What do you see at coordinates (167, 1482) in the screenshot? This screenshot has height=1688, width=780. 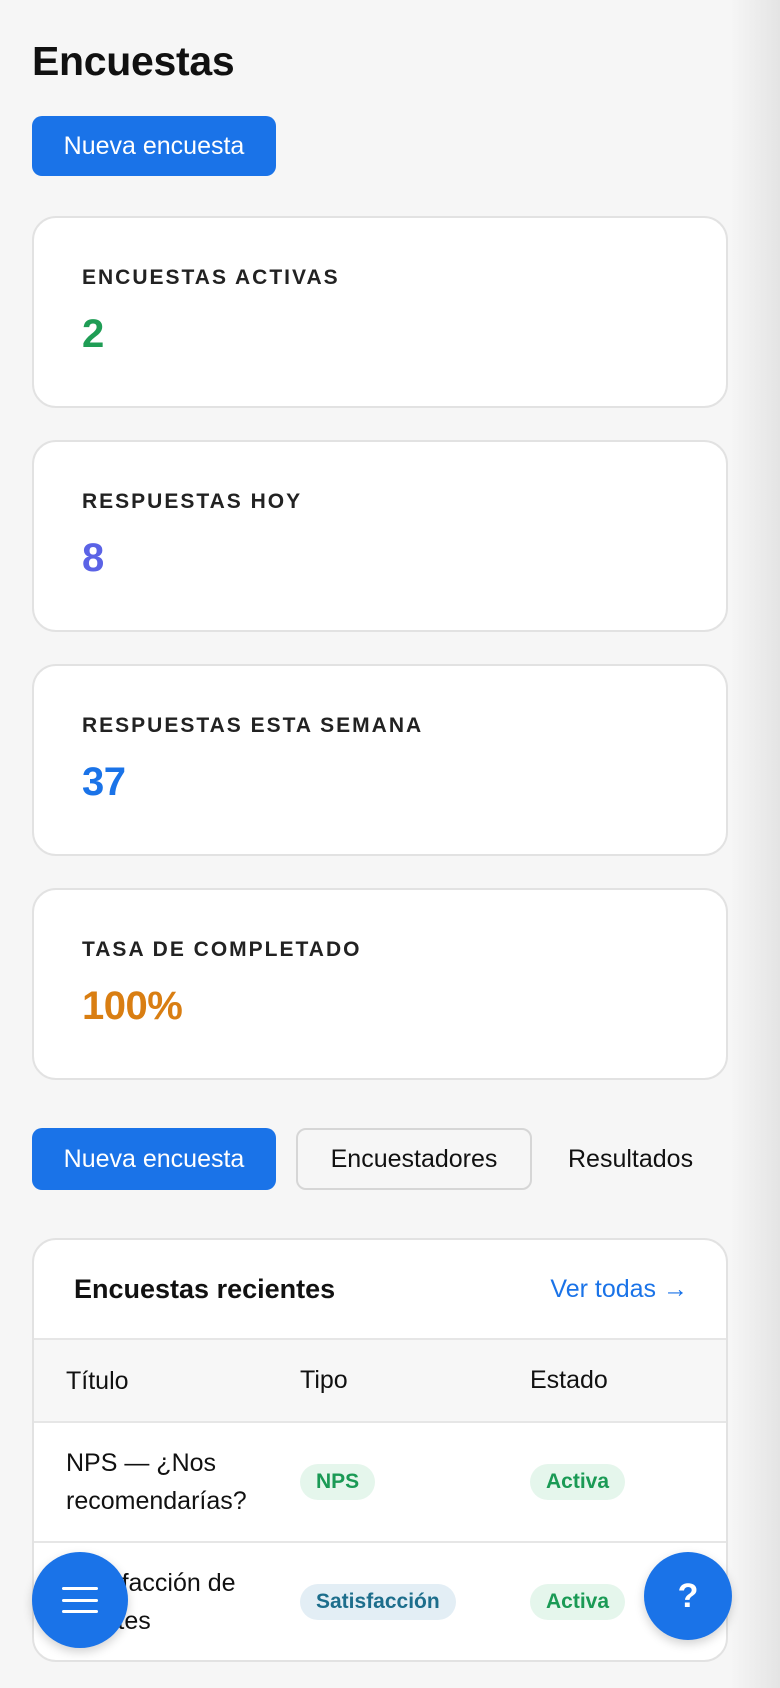 I see `survey-title: NPS — ¿Nos recomendarías?` at bounding box center [167, 1482].